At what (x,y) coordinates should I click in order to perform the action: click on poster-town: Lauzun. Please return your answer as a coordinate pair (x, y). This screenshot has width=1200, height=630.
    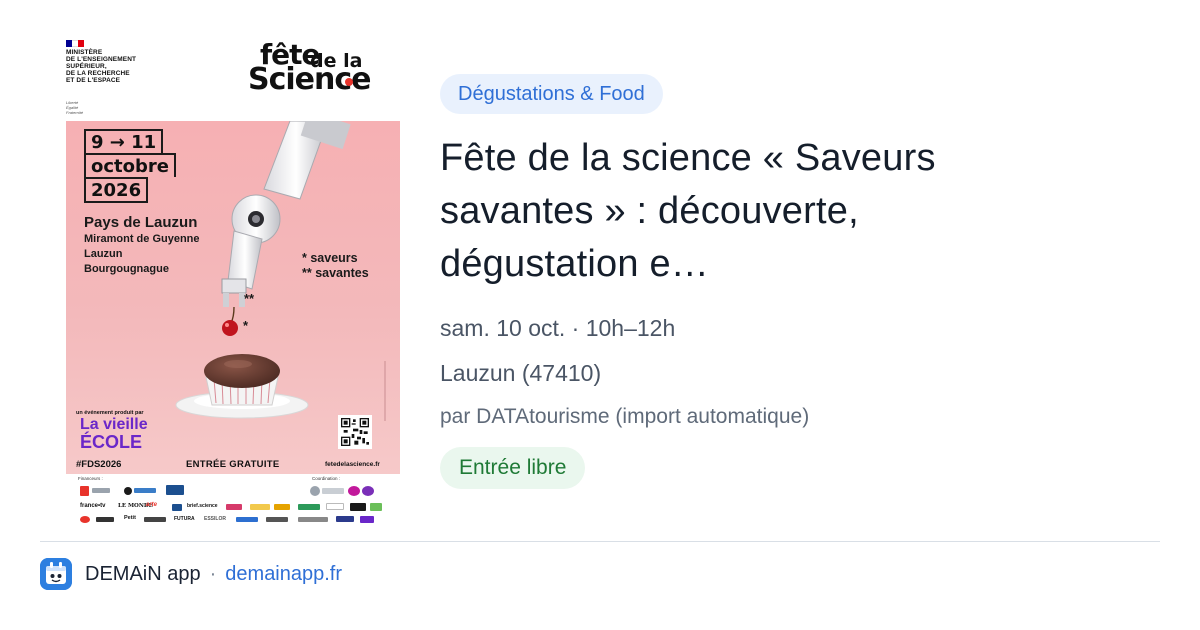
    Looking at the image, I should click on (103, 254).